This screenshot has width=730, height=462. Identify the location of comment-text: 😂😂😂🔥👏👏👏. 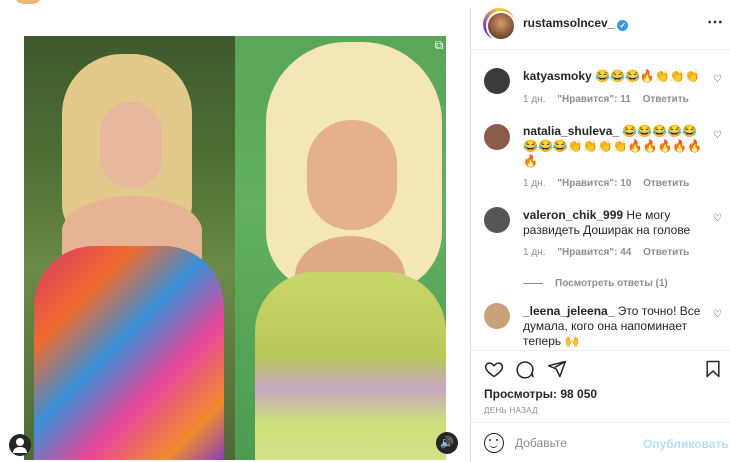
(647, 76).